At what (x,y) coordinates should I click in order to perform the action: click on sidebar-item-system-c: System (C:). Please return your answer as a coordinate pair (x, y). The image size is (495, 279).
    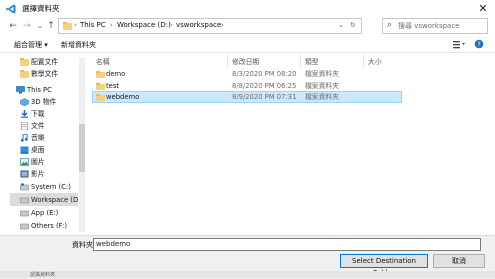
    Looking at the image, I should click on (51, 187).